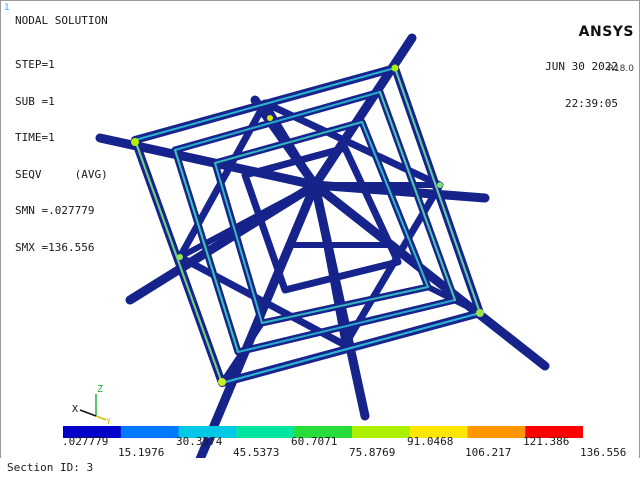  I want to click on plot-title: NODAL SOLUTION, so click(61, 20).